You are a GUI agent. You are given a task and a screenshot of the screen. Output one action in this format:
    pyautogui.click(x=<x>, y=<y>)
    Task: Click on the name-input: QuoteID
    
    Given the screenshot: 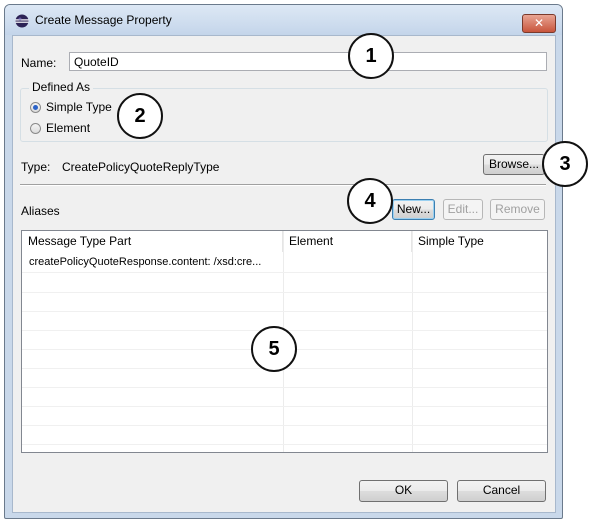 What is the action you would take?
    pyautogui.click(x=308, y=61)
    